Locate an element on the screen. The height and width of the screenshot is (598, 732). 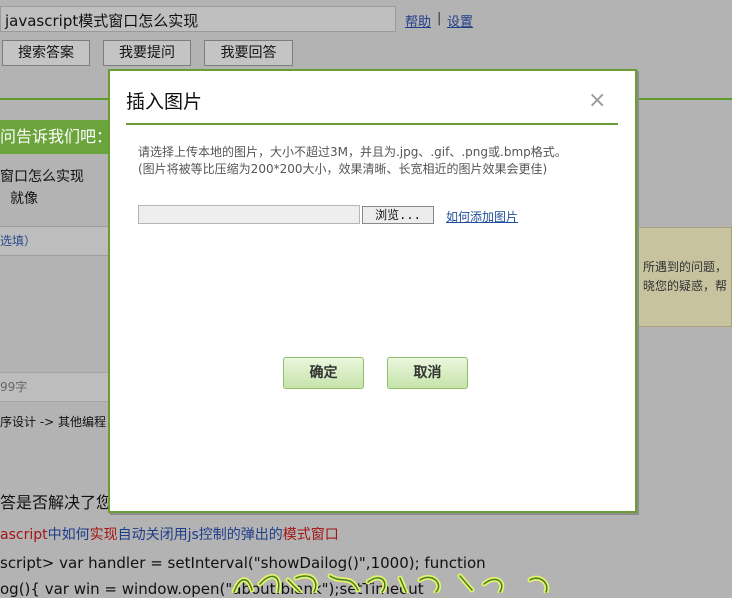
file-path-input is located at coordinates (249, 214).